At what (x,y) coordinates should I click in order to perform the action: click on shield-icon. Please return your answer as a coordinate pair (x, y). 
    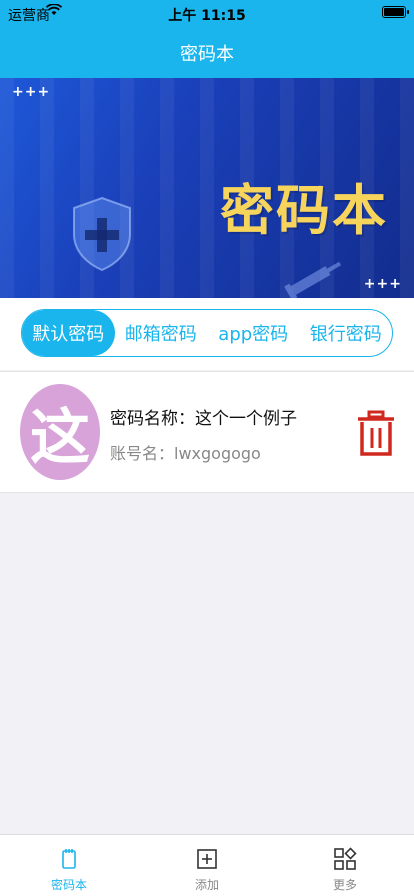
    Looking at the image, I should click on (102, 236).